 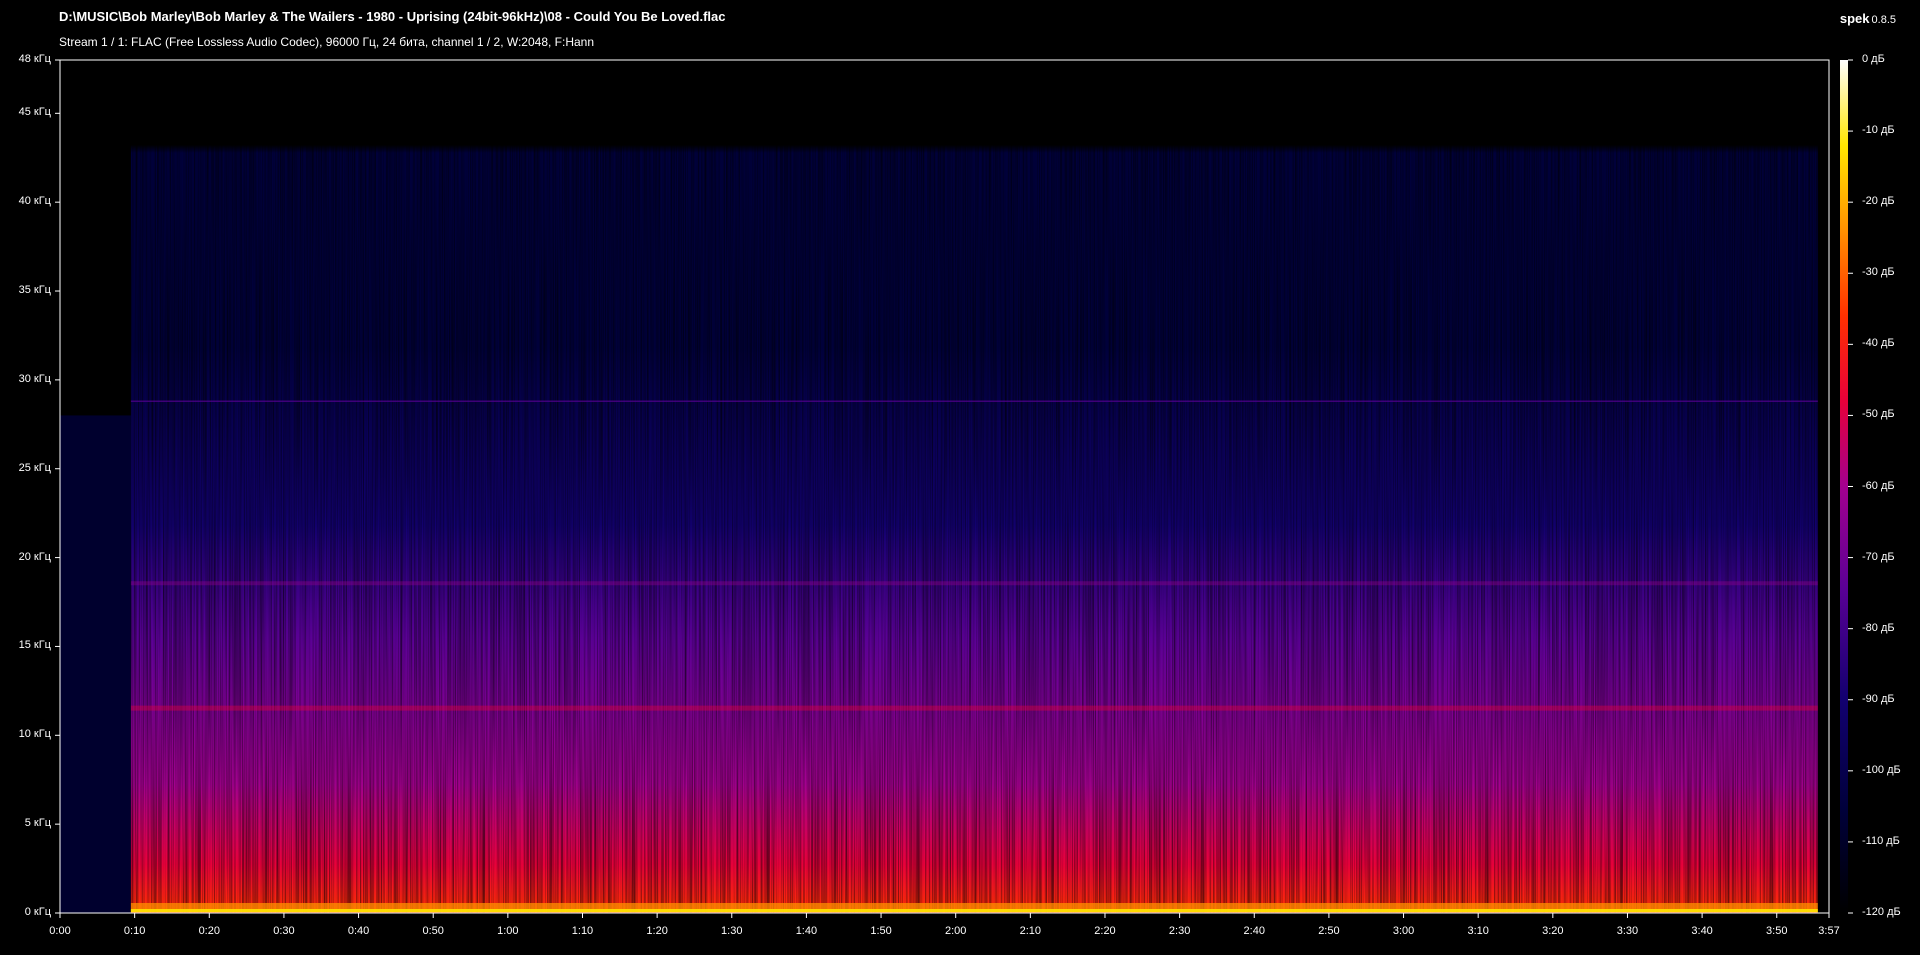 What do you see at coordinates (1702, 931) in the screenshot?
I see `x-tick-label: 3:40` at bounding box center [1702, 931].